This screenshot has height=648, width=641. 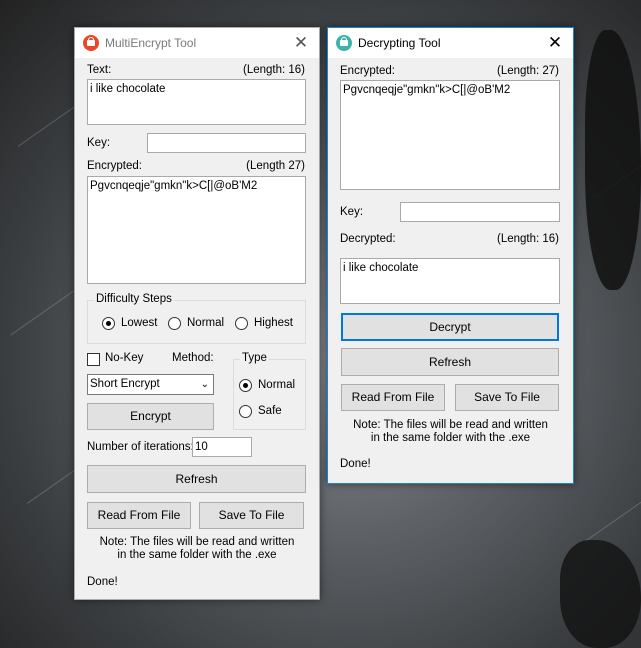 I want to click on iterations-label: Number of iterations:, so click(x=140, y=447).